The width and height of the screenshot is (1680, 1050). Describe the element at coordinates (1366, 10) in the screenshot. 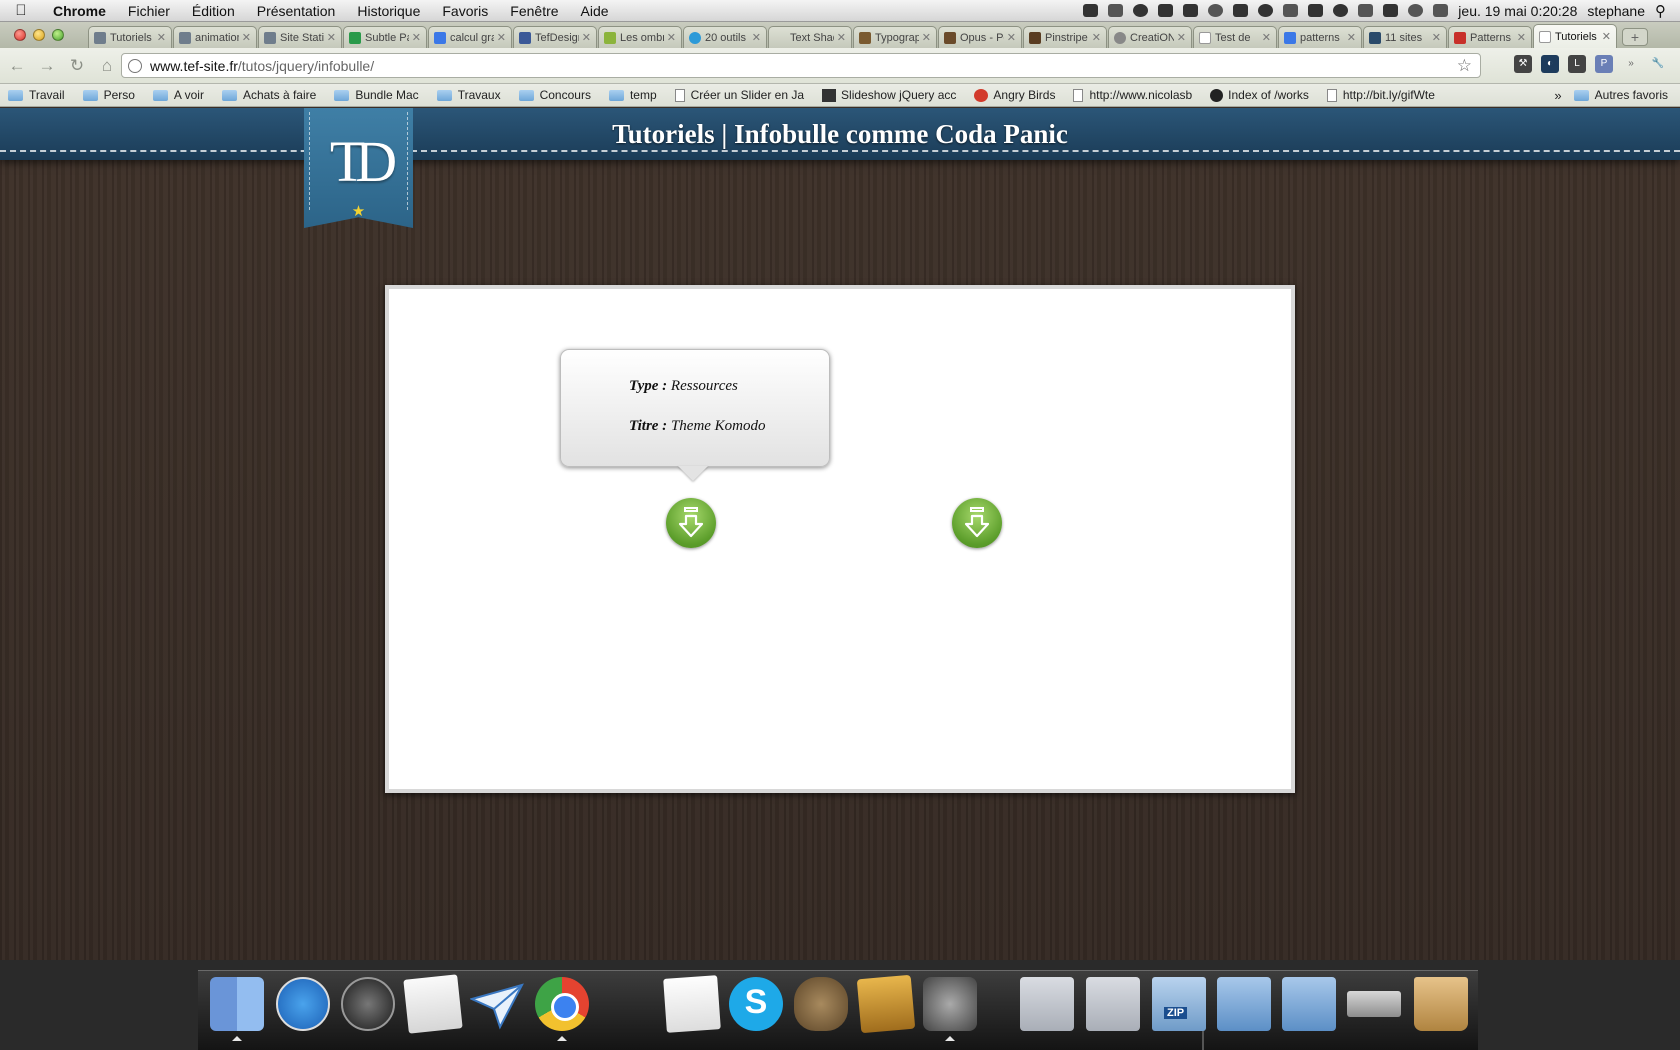

I see `battery-icon` at that location.